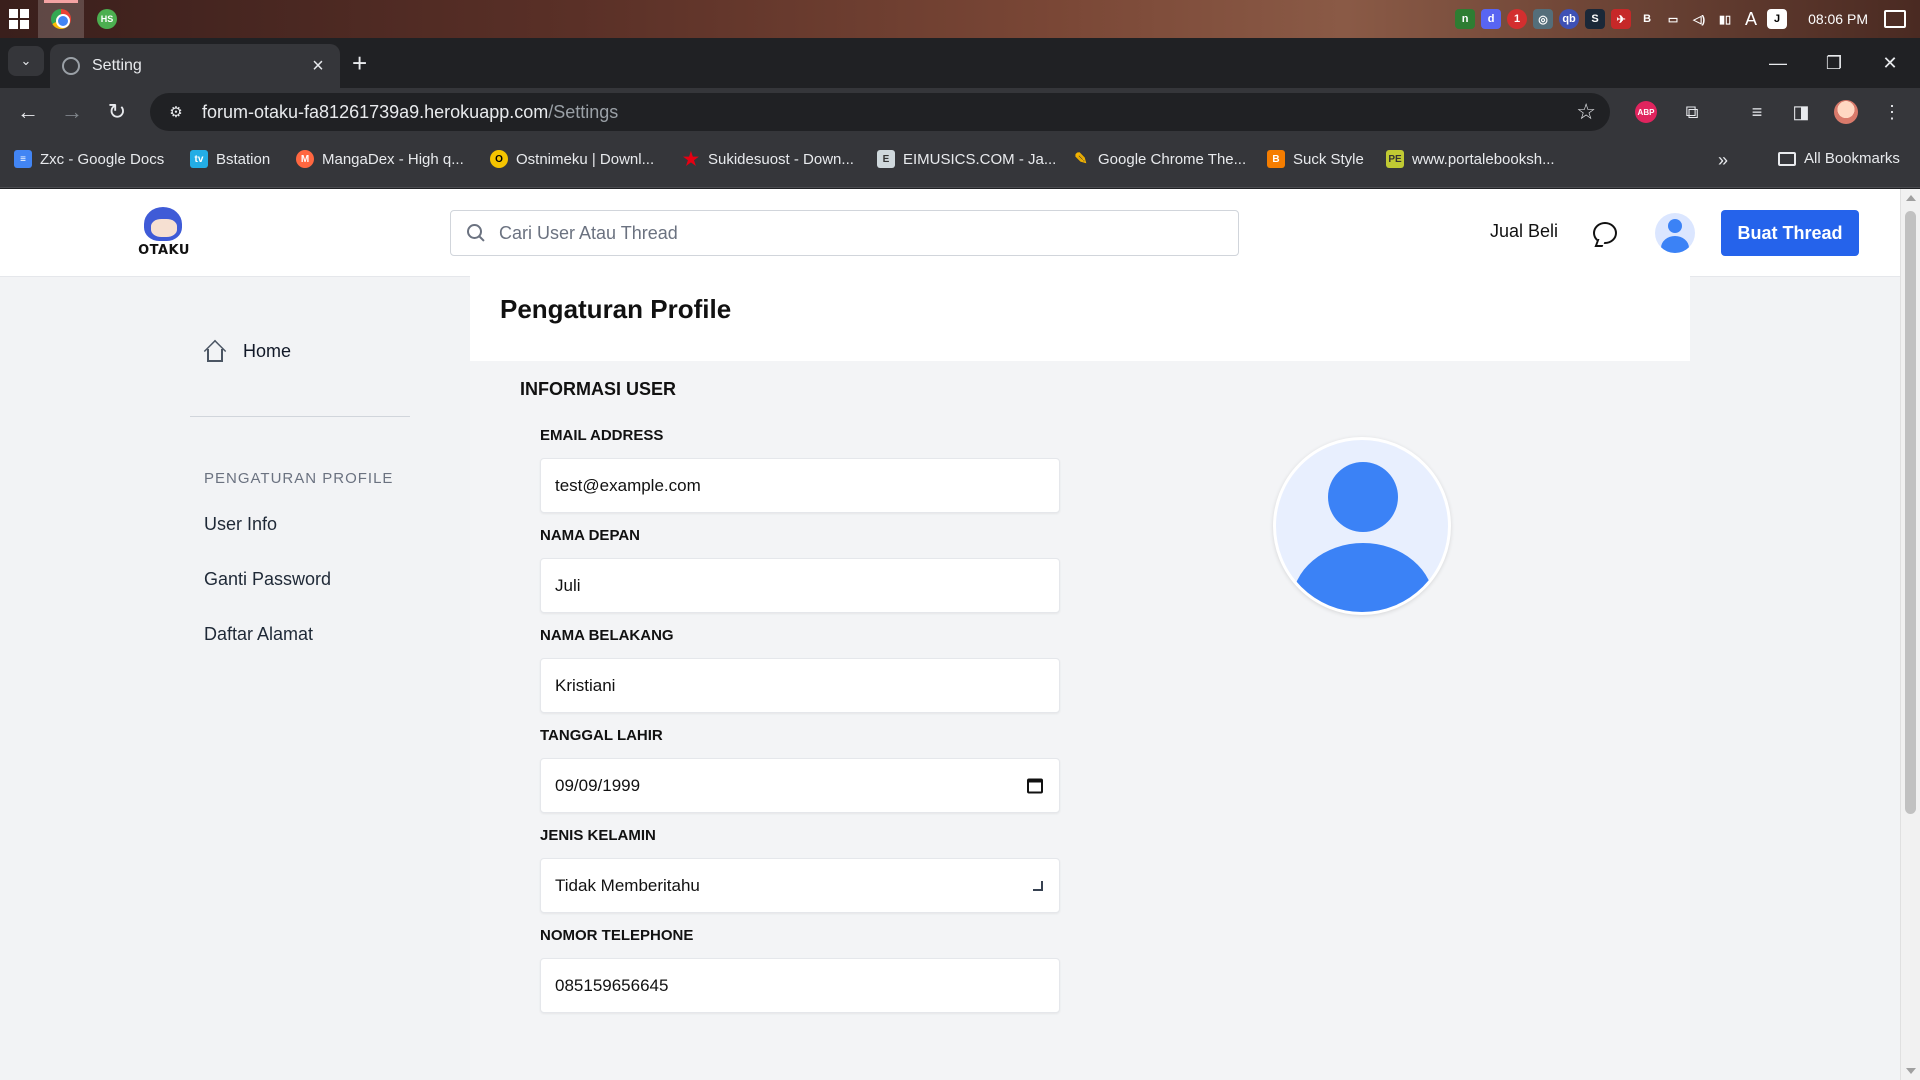 The height and width of the screenshot is (1080, 1920). I want to click on windows-taskbar: HS n d 1 ◎ qb S ✈ B ▭ ◁) ▮▯ A J 08:06 PM, so click(960, 19).